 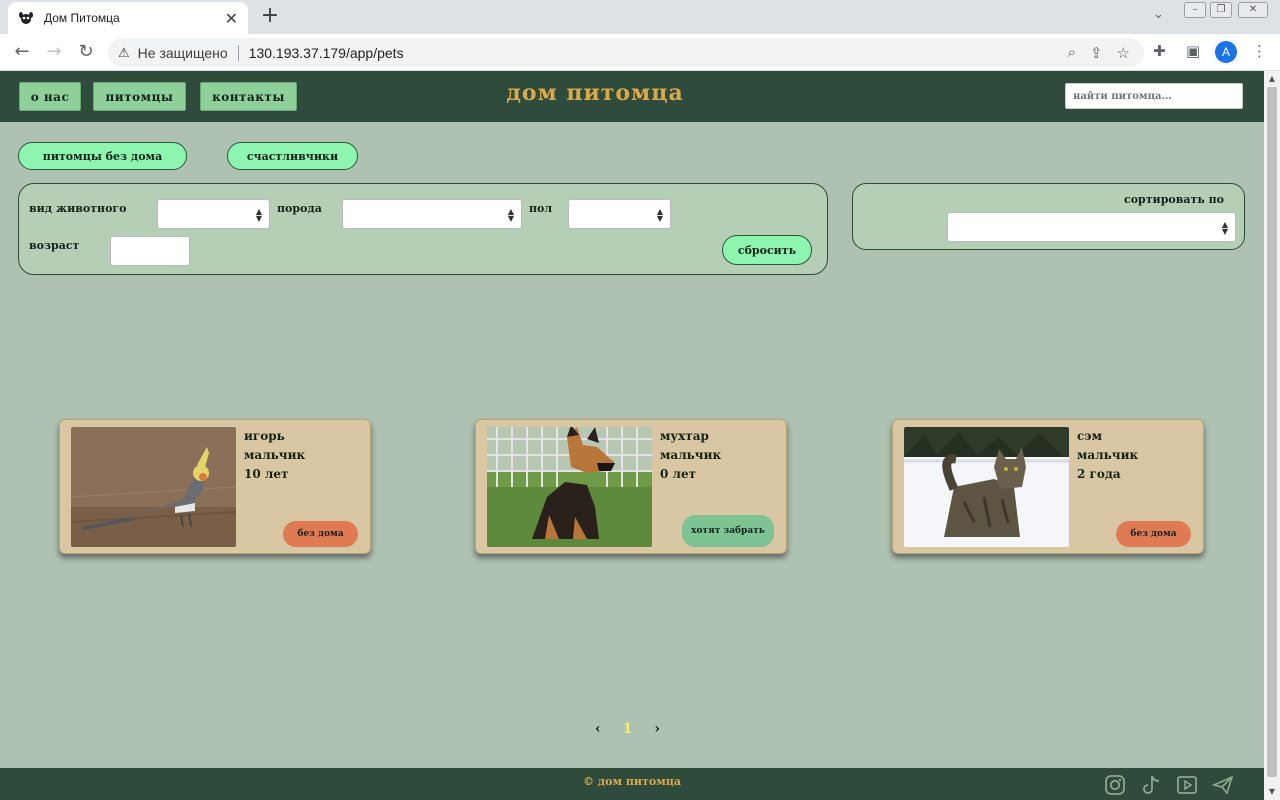 I want to click on site-header: о нас питомцы контакты дом питомца, so click(x=632, y=96).